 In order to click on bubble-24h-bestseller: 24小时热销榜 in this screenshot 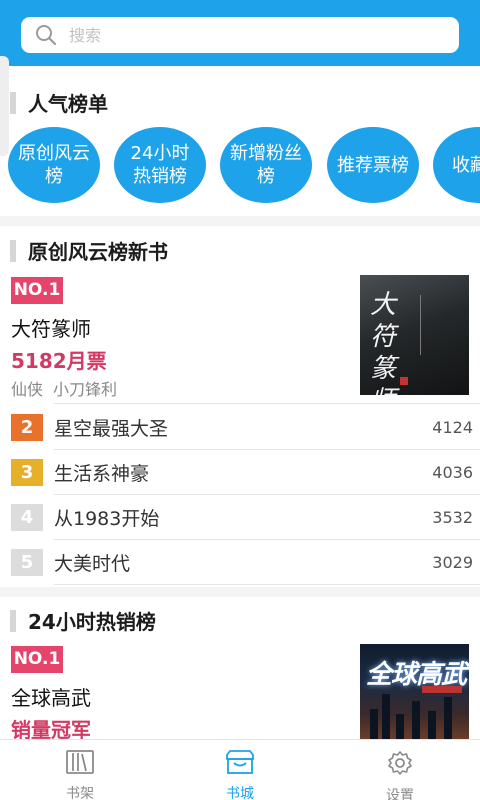, I will do `click(160, 165)`.